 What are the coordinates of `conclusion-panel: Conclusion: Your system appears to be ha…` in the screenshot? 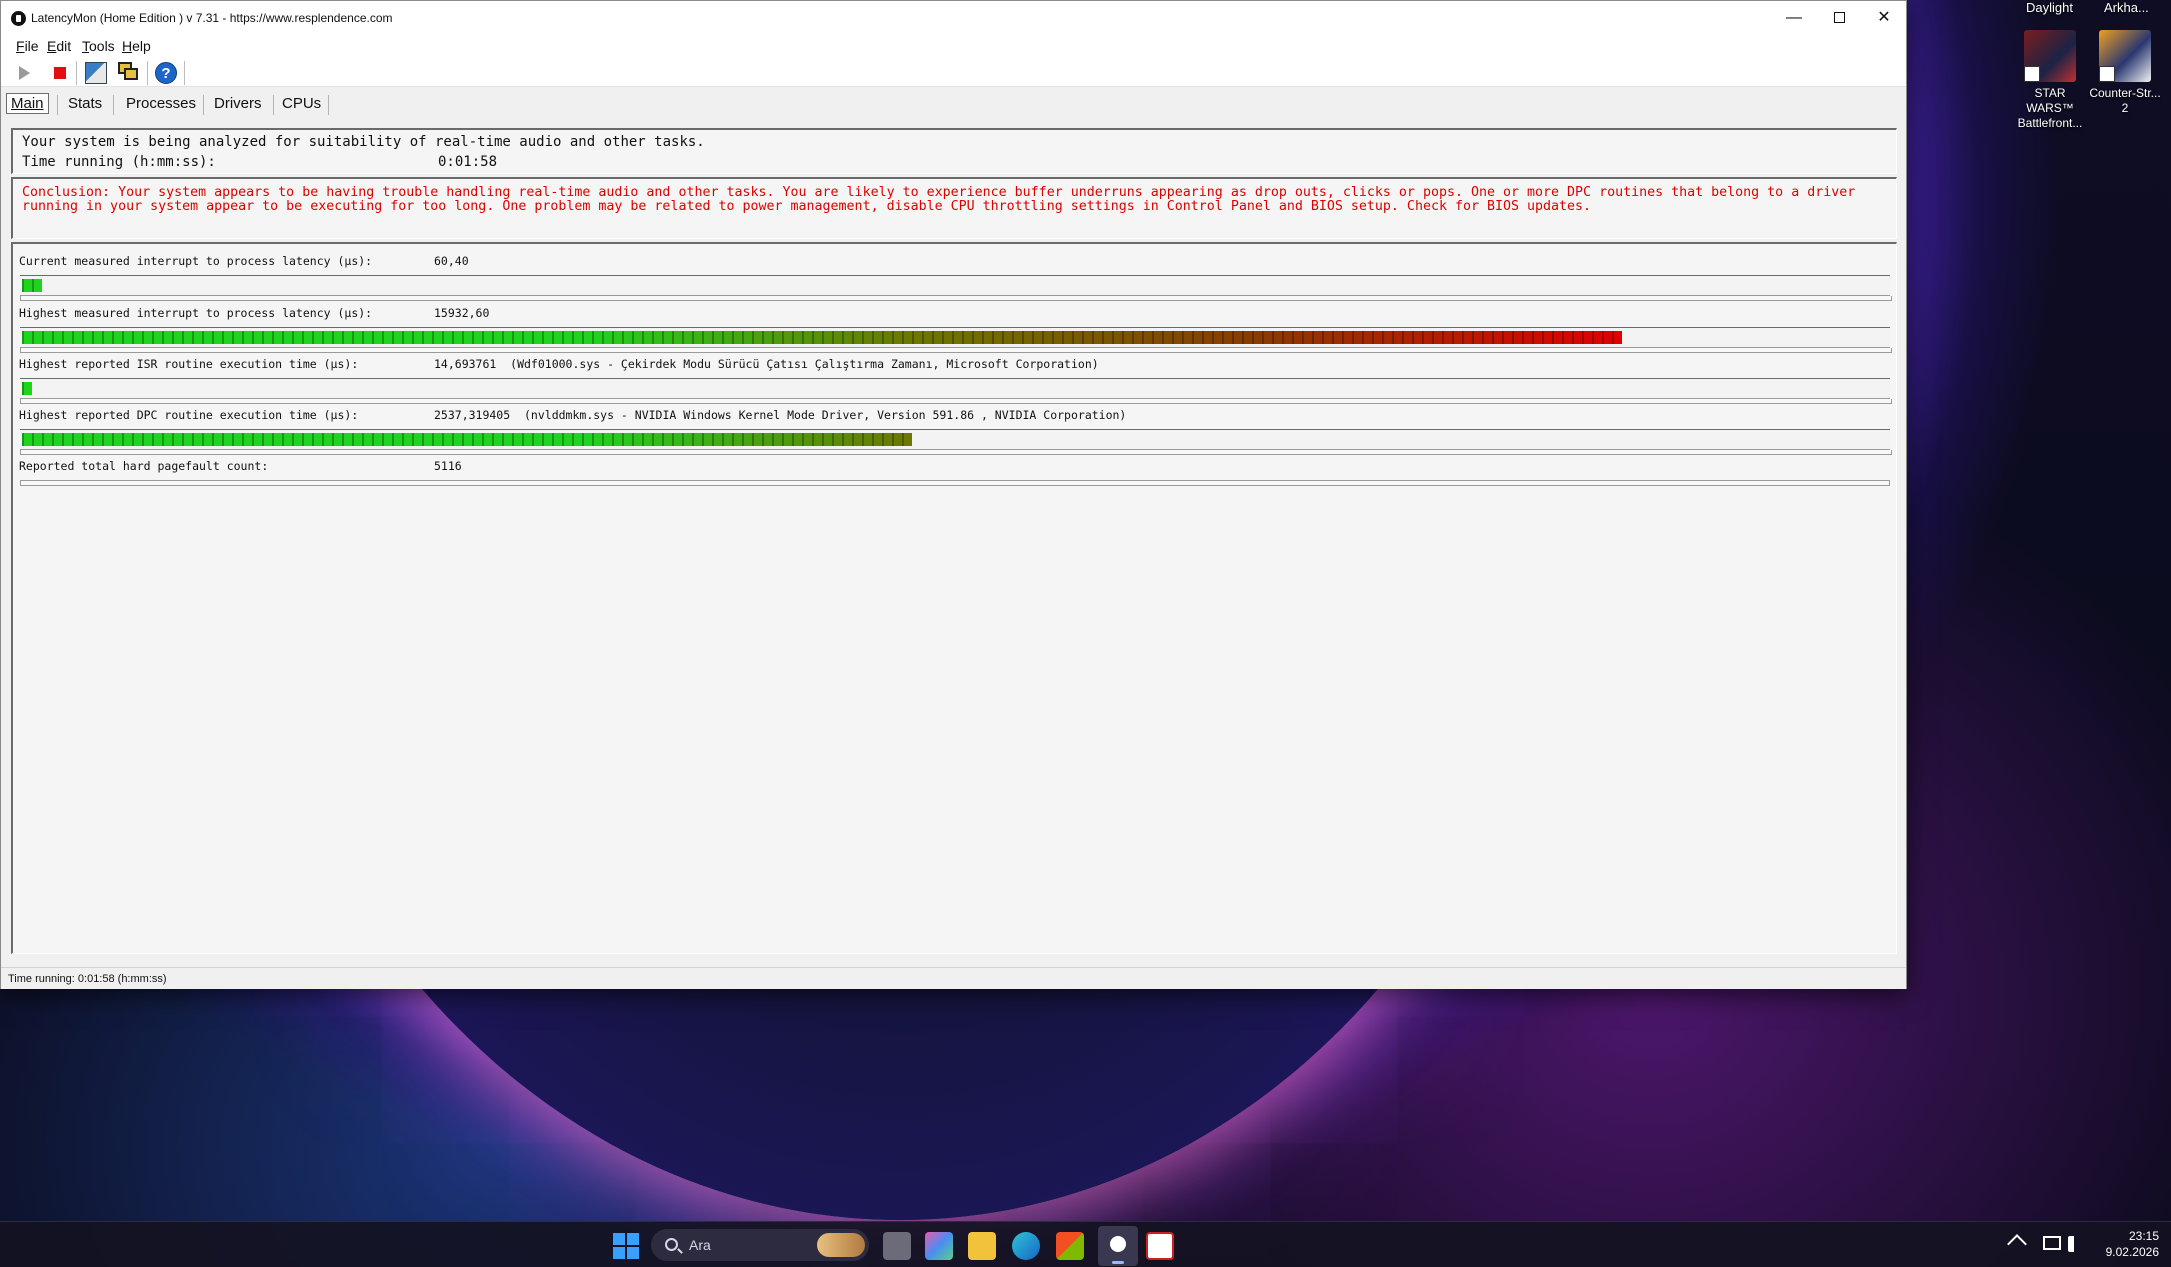 It's located at (954, 208).